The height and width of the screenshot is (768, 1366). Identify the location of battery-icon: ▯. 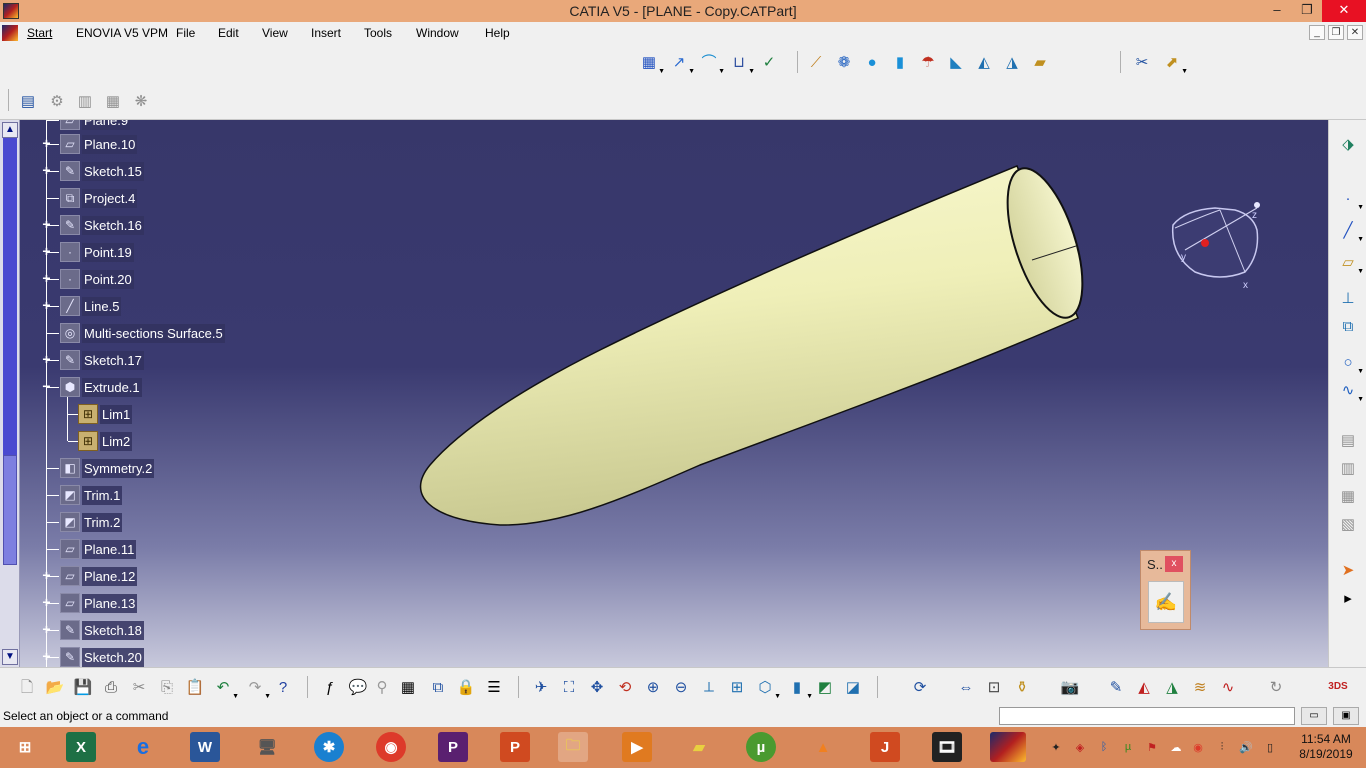
(1270, 747).